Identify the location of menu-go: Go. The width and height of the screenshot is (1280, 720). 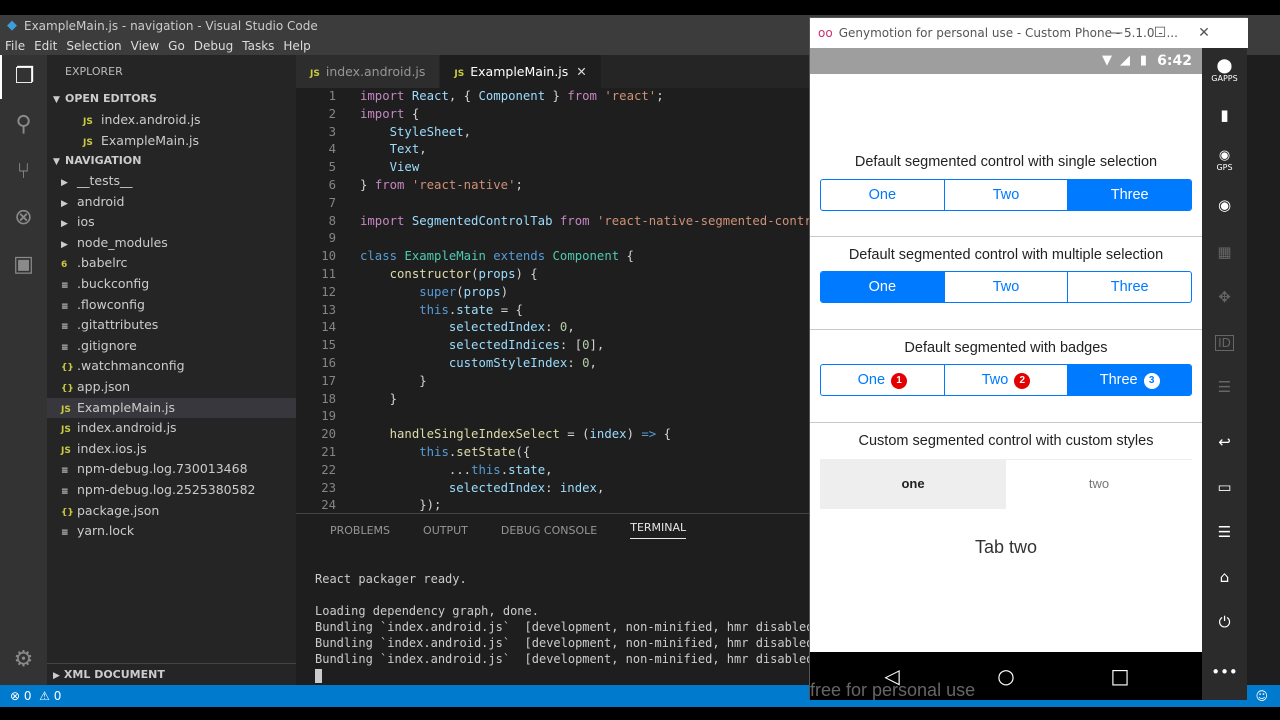
(176, 46).